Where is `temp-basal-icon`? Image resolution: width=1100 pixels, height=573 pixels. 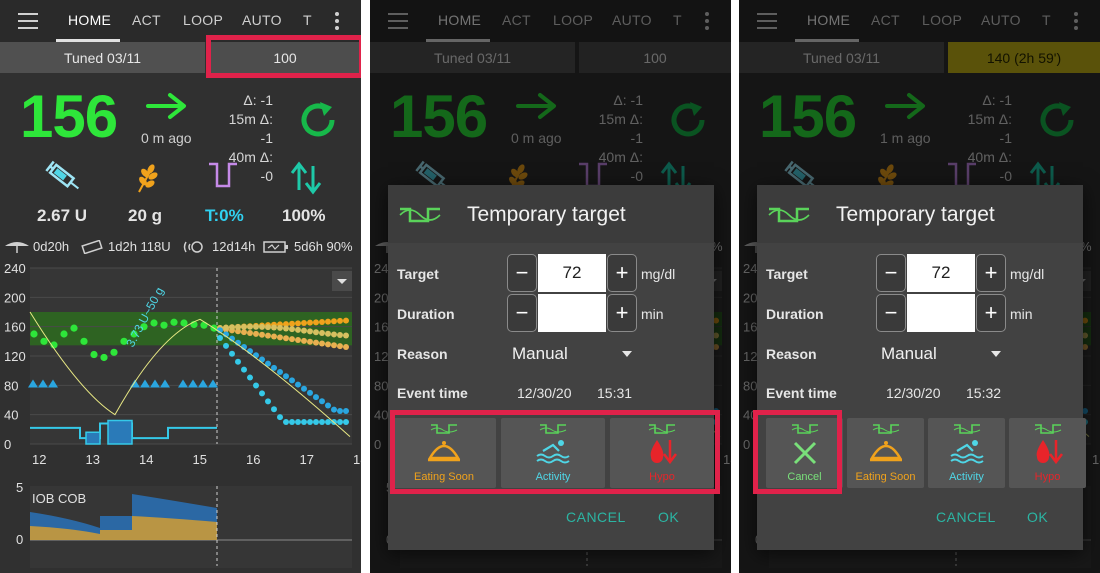 temp-basal-icon is located at coordinates (223, 175).